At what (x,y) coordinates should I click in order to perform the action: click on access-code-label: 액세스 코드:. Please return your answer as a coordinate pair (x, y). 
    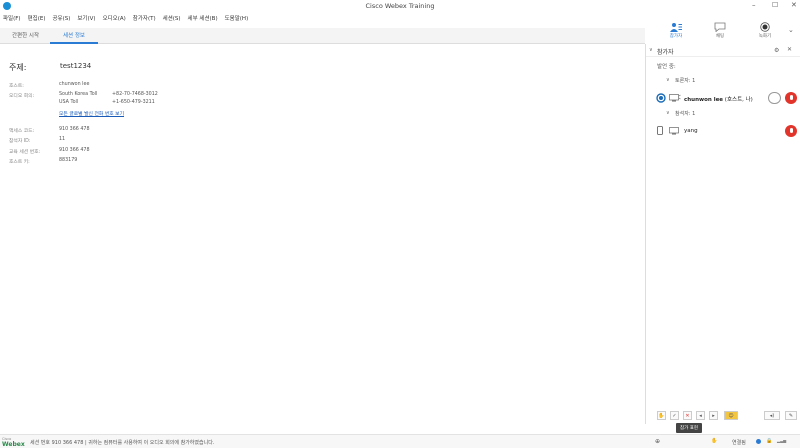
    Looking at the image, I should click on (22, 131).